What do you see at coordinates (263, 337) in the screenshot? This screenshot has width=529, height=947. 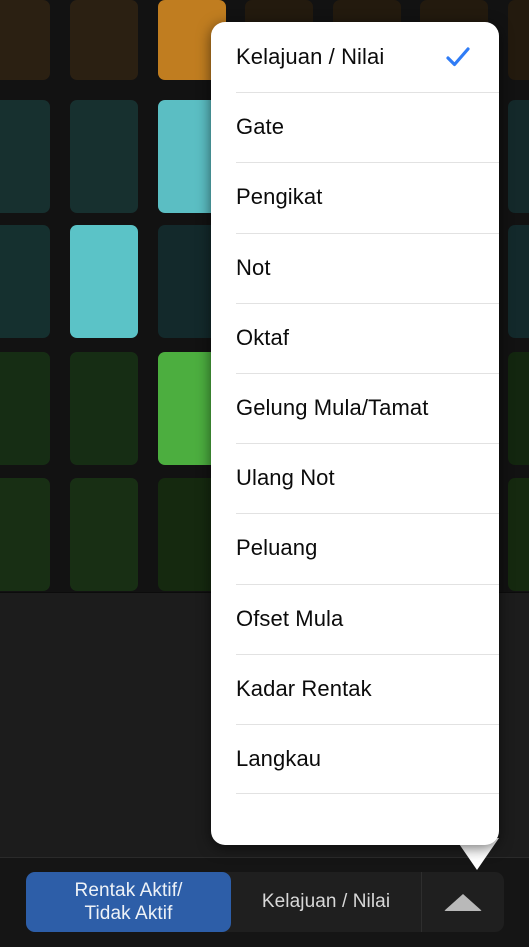 I see `menu-item-label: Oktaf` at bounding box center [263, 337].